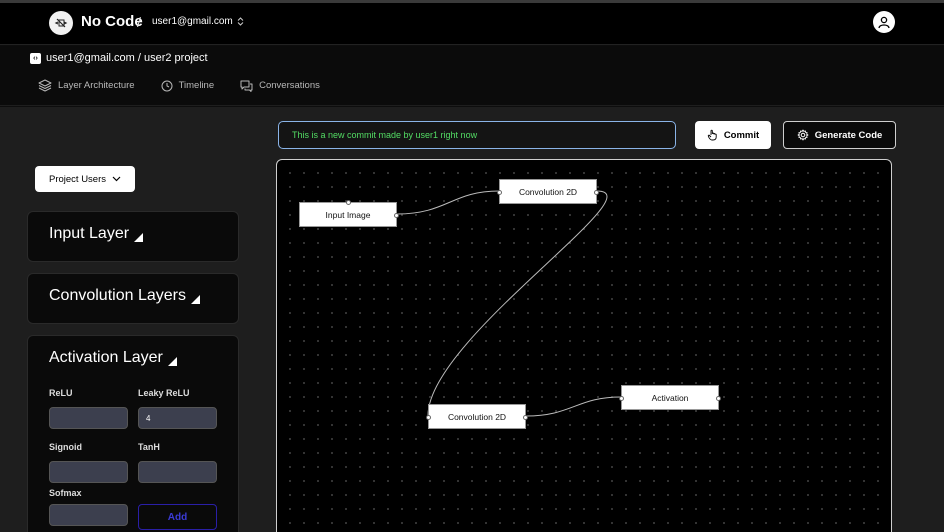  Describe the element at coordinates (106, 357) in the screenshot. I see `panel-title: Activation Layer` at that location.